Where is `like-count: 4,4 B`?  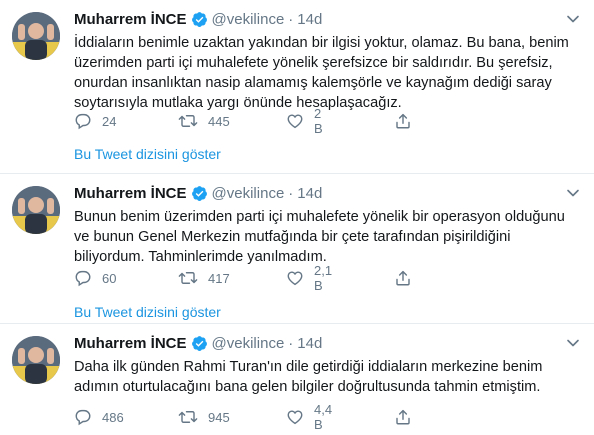 like-count: 4,4 B is located at coordinates (323, 417).